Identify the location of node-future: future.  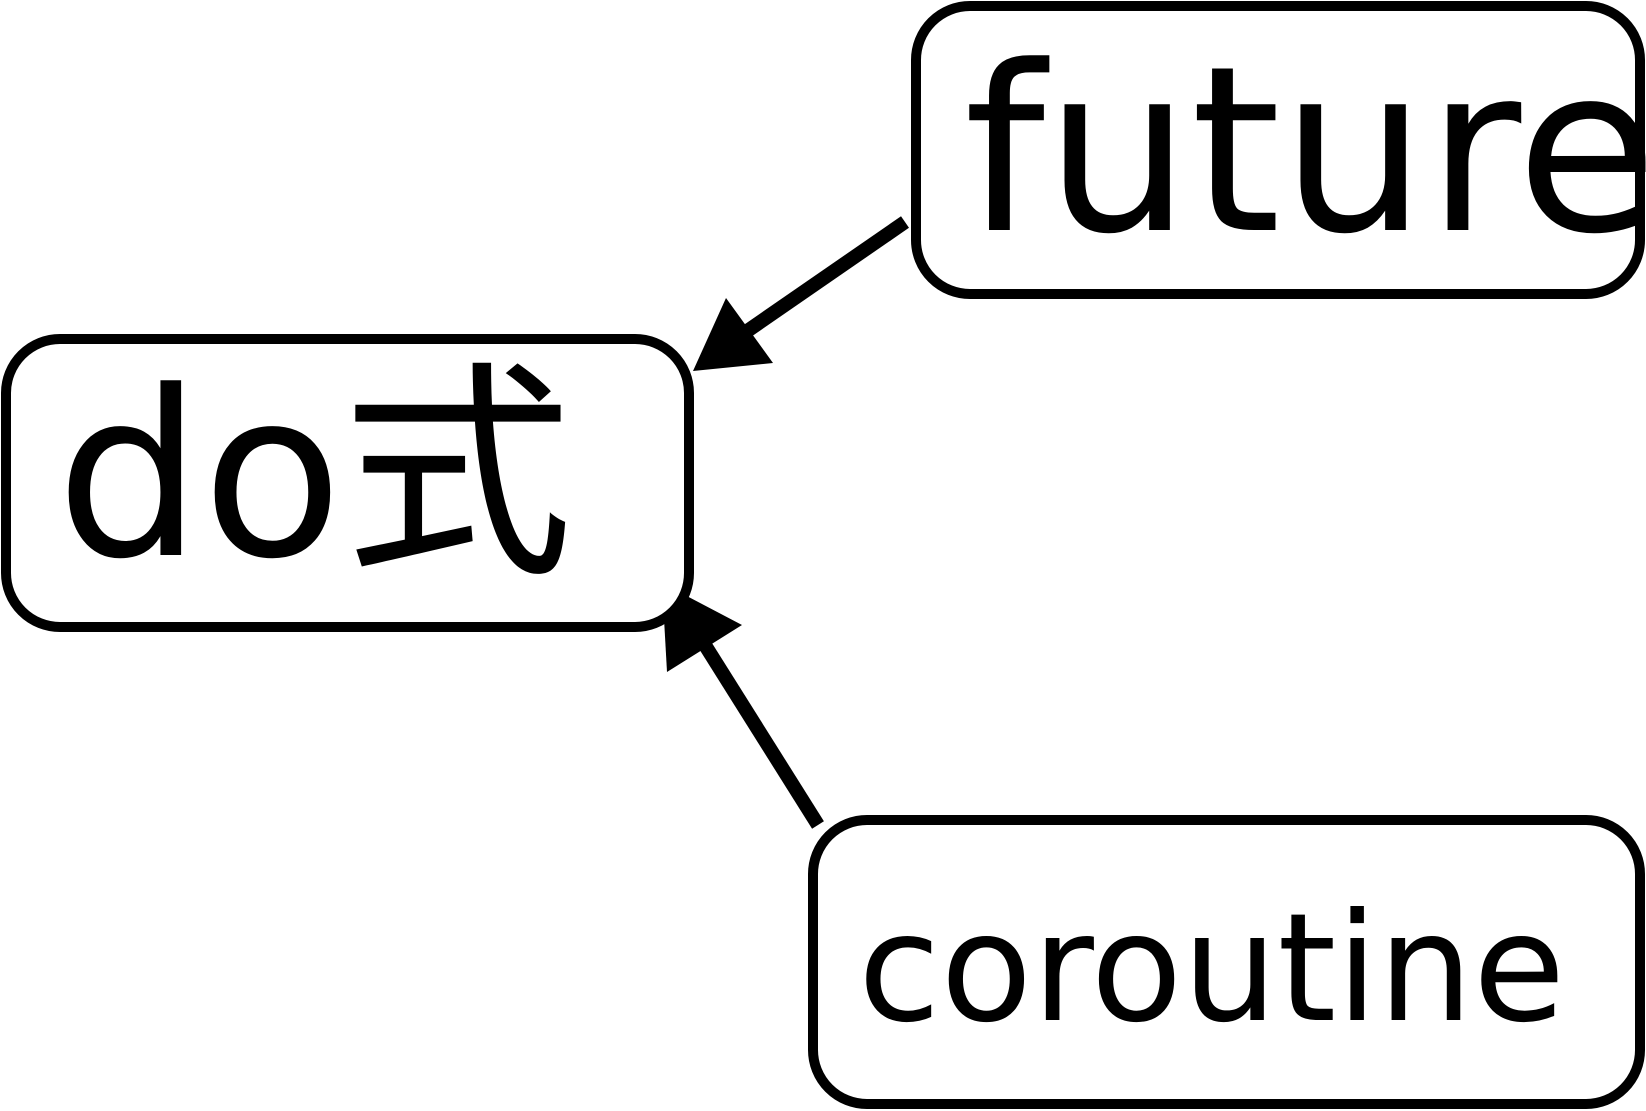
(1278, 150).